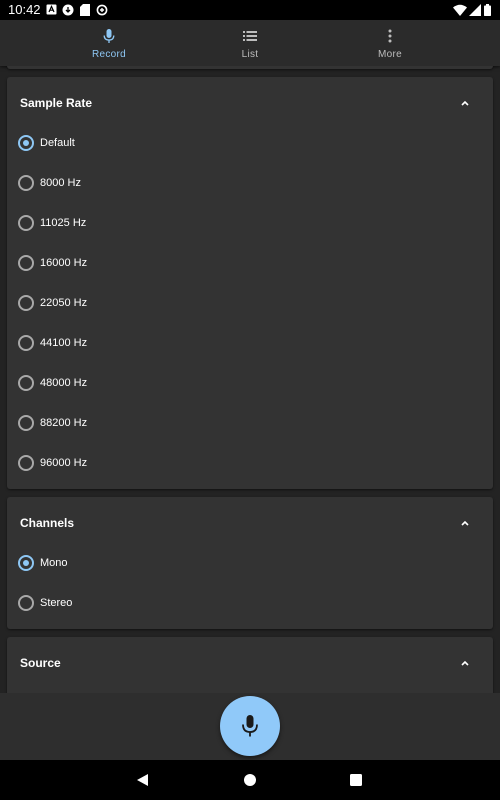 This screenshot has width=500, height=800. Describe the element at coordinates (250, 523) in the screenshot. I see `channels-header: Channels` at that location.